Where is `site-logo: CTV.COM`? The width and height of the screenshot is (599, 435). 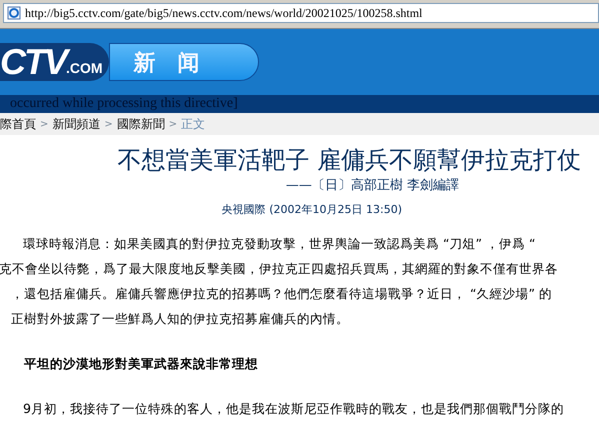
site-logo: CTV.COM is located at coordinates (54, 62).